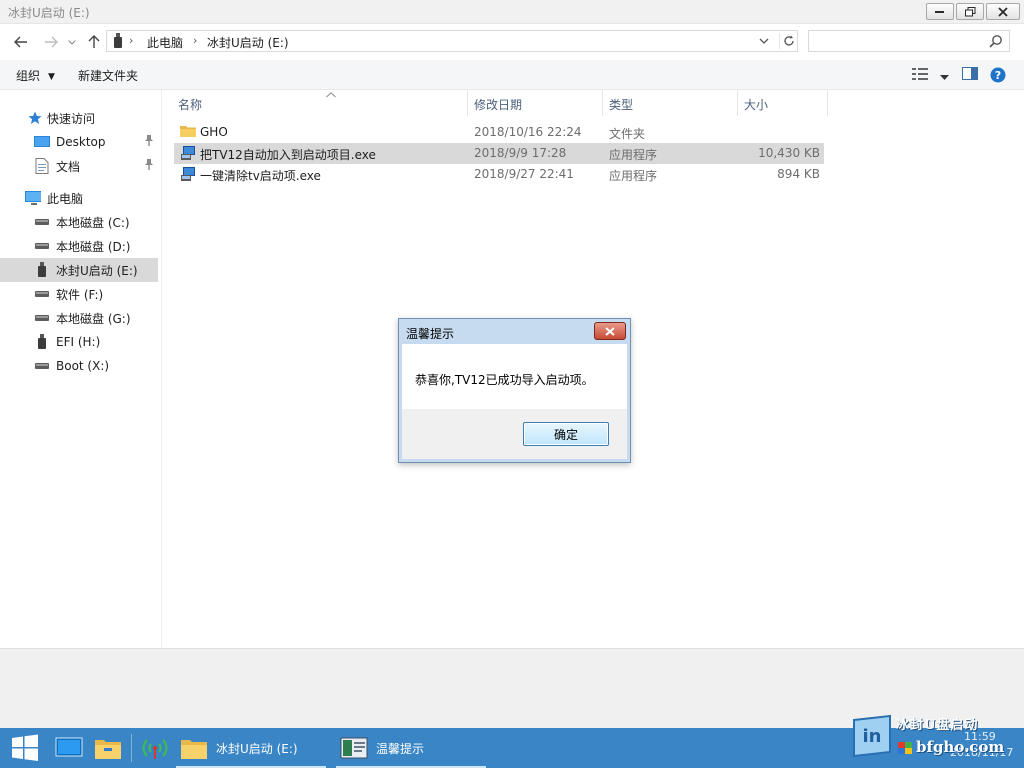  I want to click on recent-locations-button, so click(72, 42).